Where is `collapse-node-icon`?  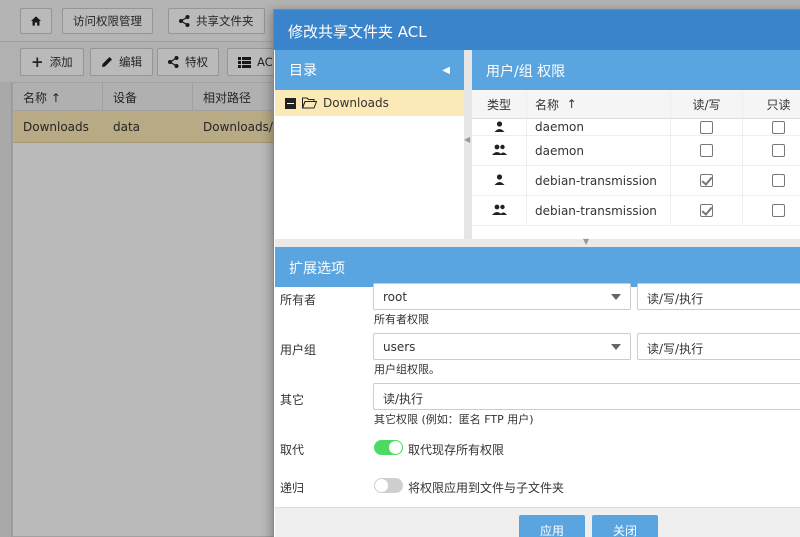 collapse-node-icon is located at coordinates (290, 103).